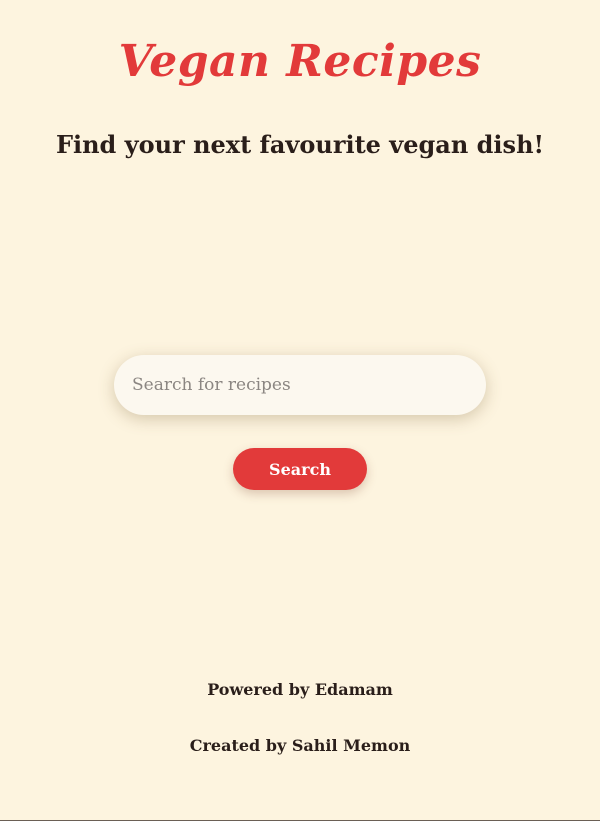  What do you see at coordinates (300, 61) in the screenshot?
I see `app-title: Vegan Recipes` at bounding box center [300, 61].